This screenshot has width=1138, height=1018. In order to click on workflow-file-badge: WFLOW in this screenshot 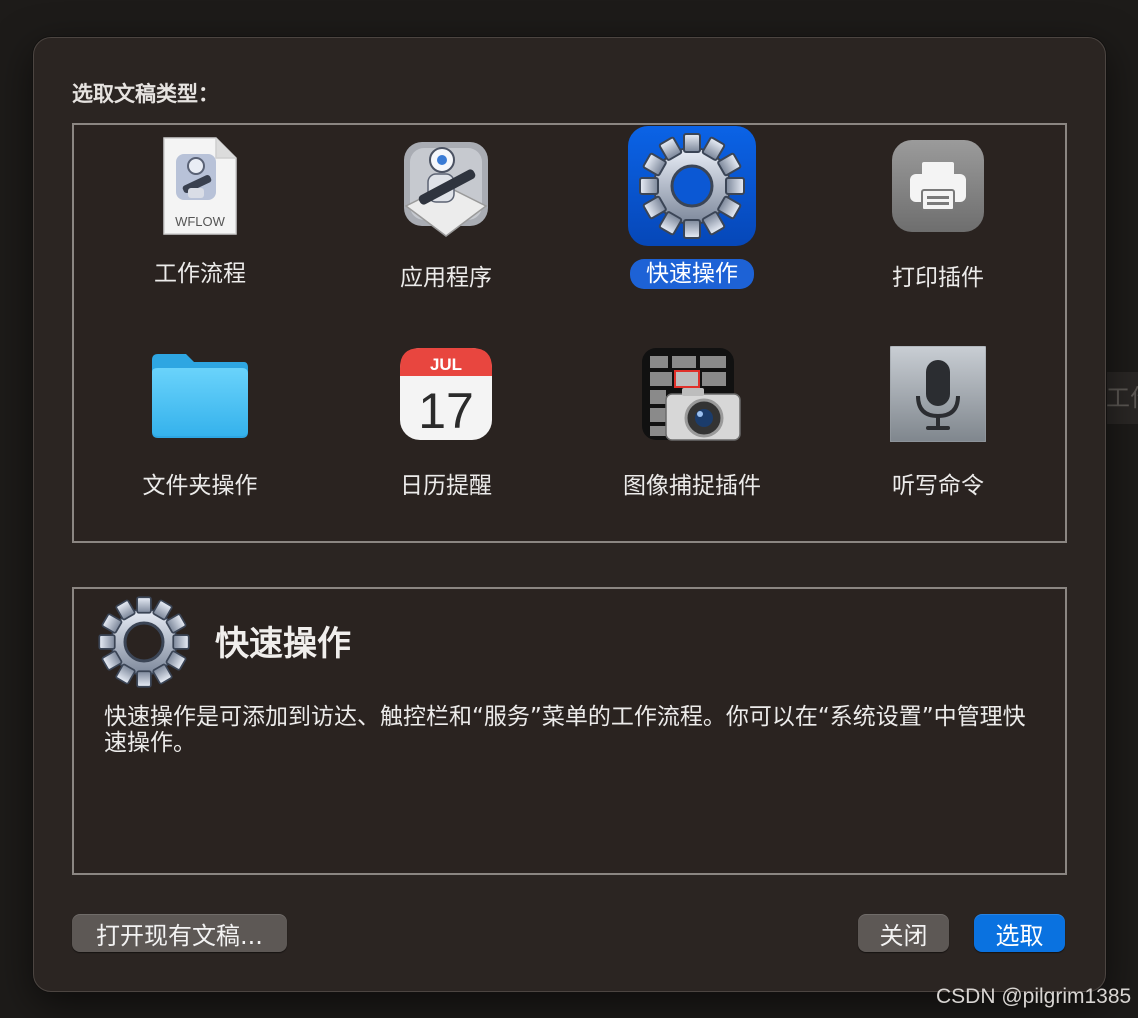, I will do `click(200, 221)`.